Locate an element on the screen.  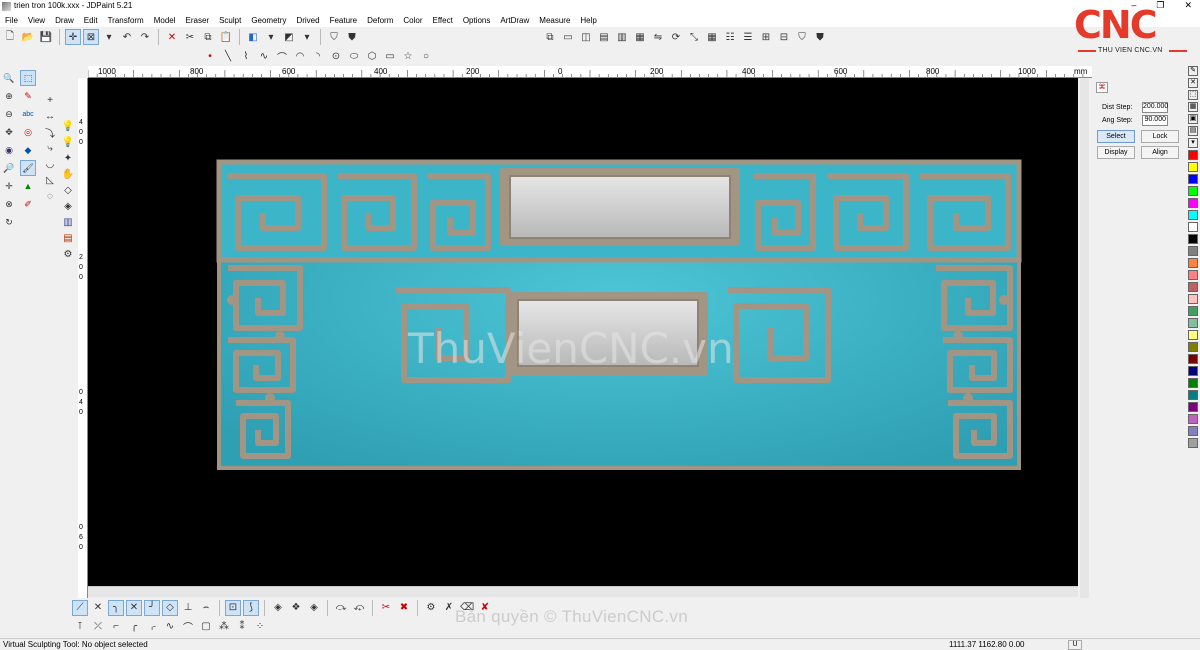
menu-options: Options is located at coordinates (477, 20).